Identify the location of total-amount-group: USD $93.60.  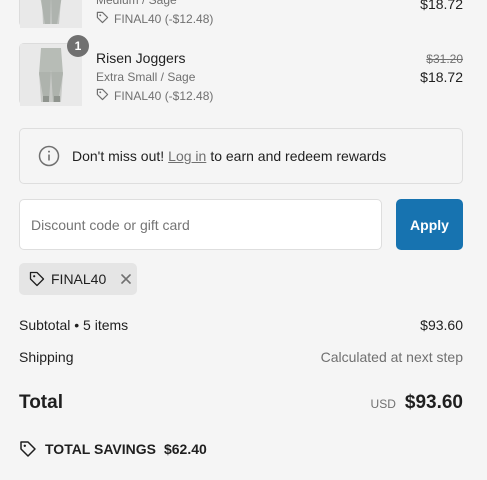
(417, 403).